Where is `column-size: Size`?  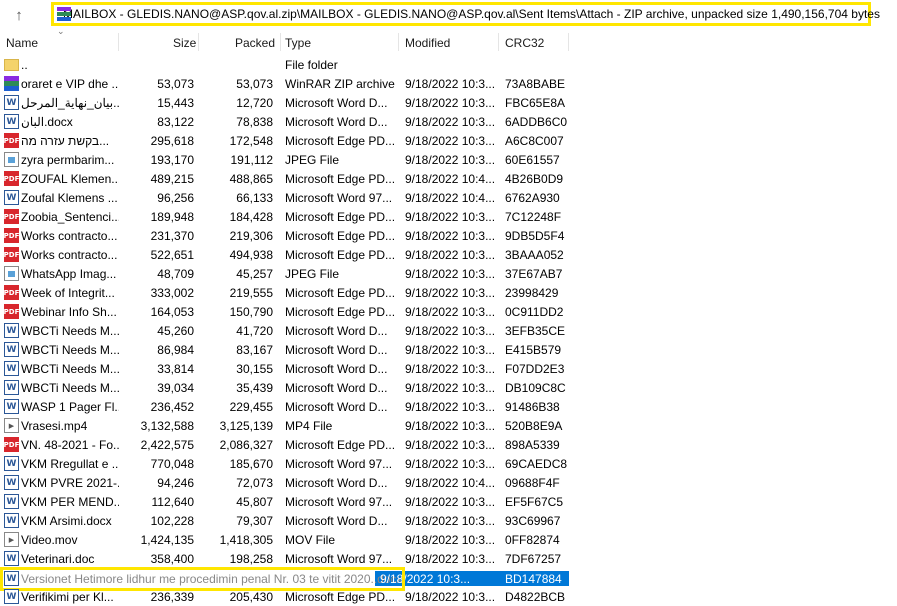
column-size: Size is located at coordinates (184, 43).